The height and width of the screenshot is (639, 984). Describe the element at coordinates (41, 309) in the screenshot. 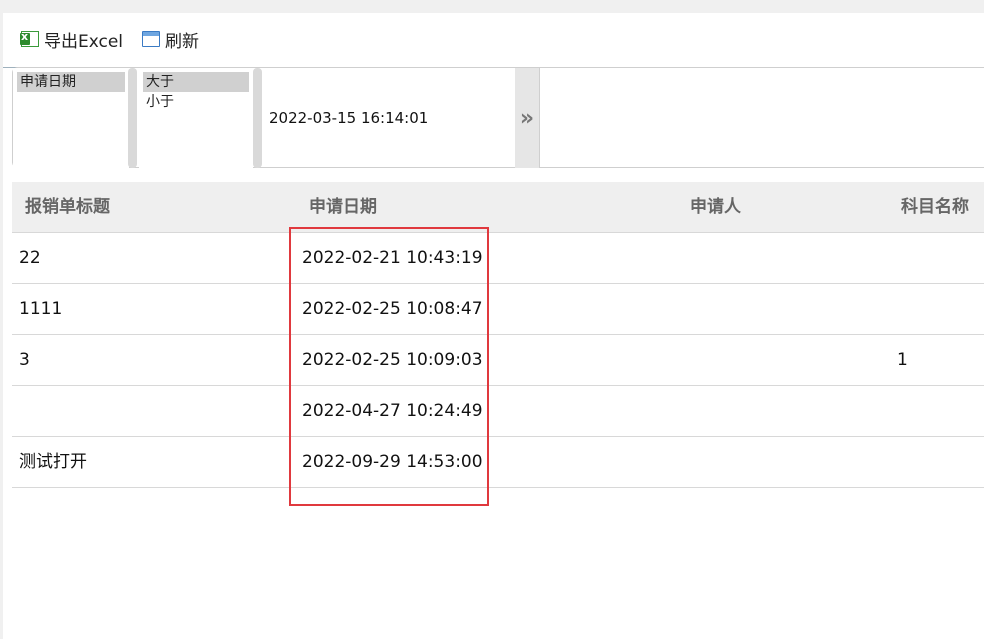

I see `cell-title: 1111` at that location.